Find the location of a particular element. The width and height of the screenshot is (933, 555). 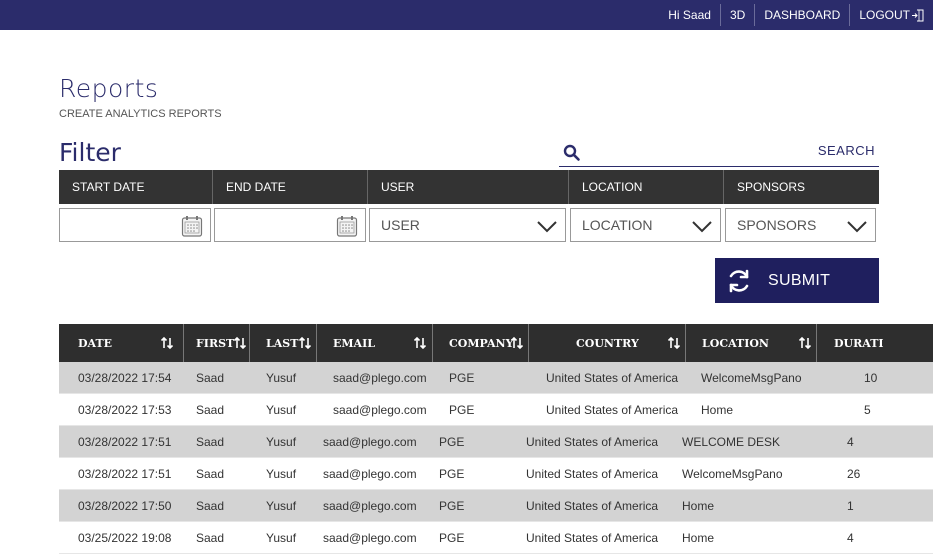

column-header-label: DURATI is located at coordinates (859, 343).